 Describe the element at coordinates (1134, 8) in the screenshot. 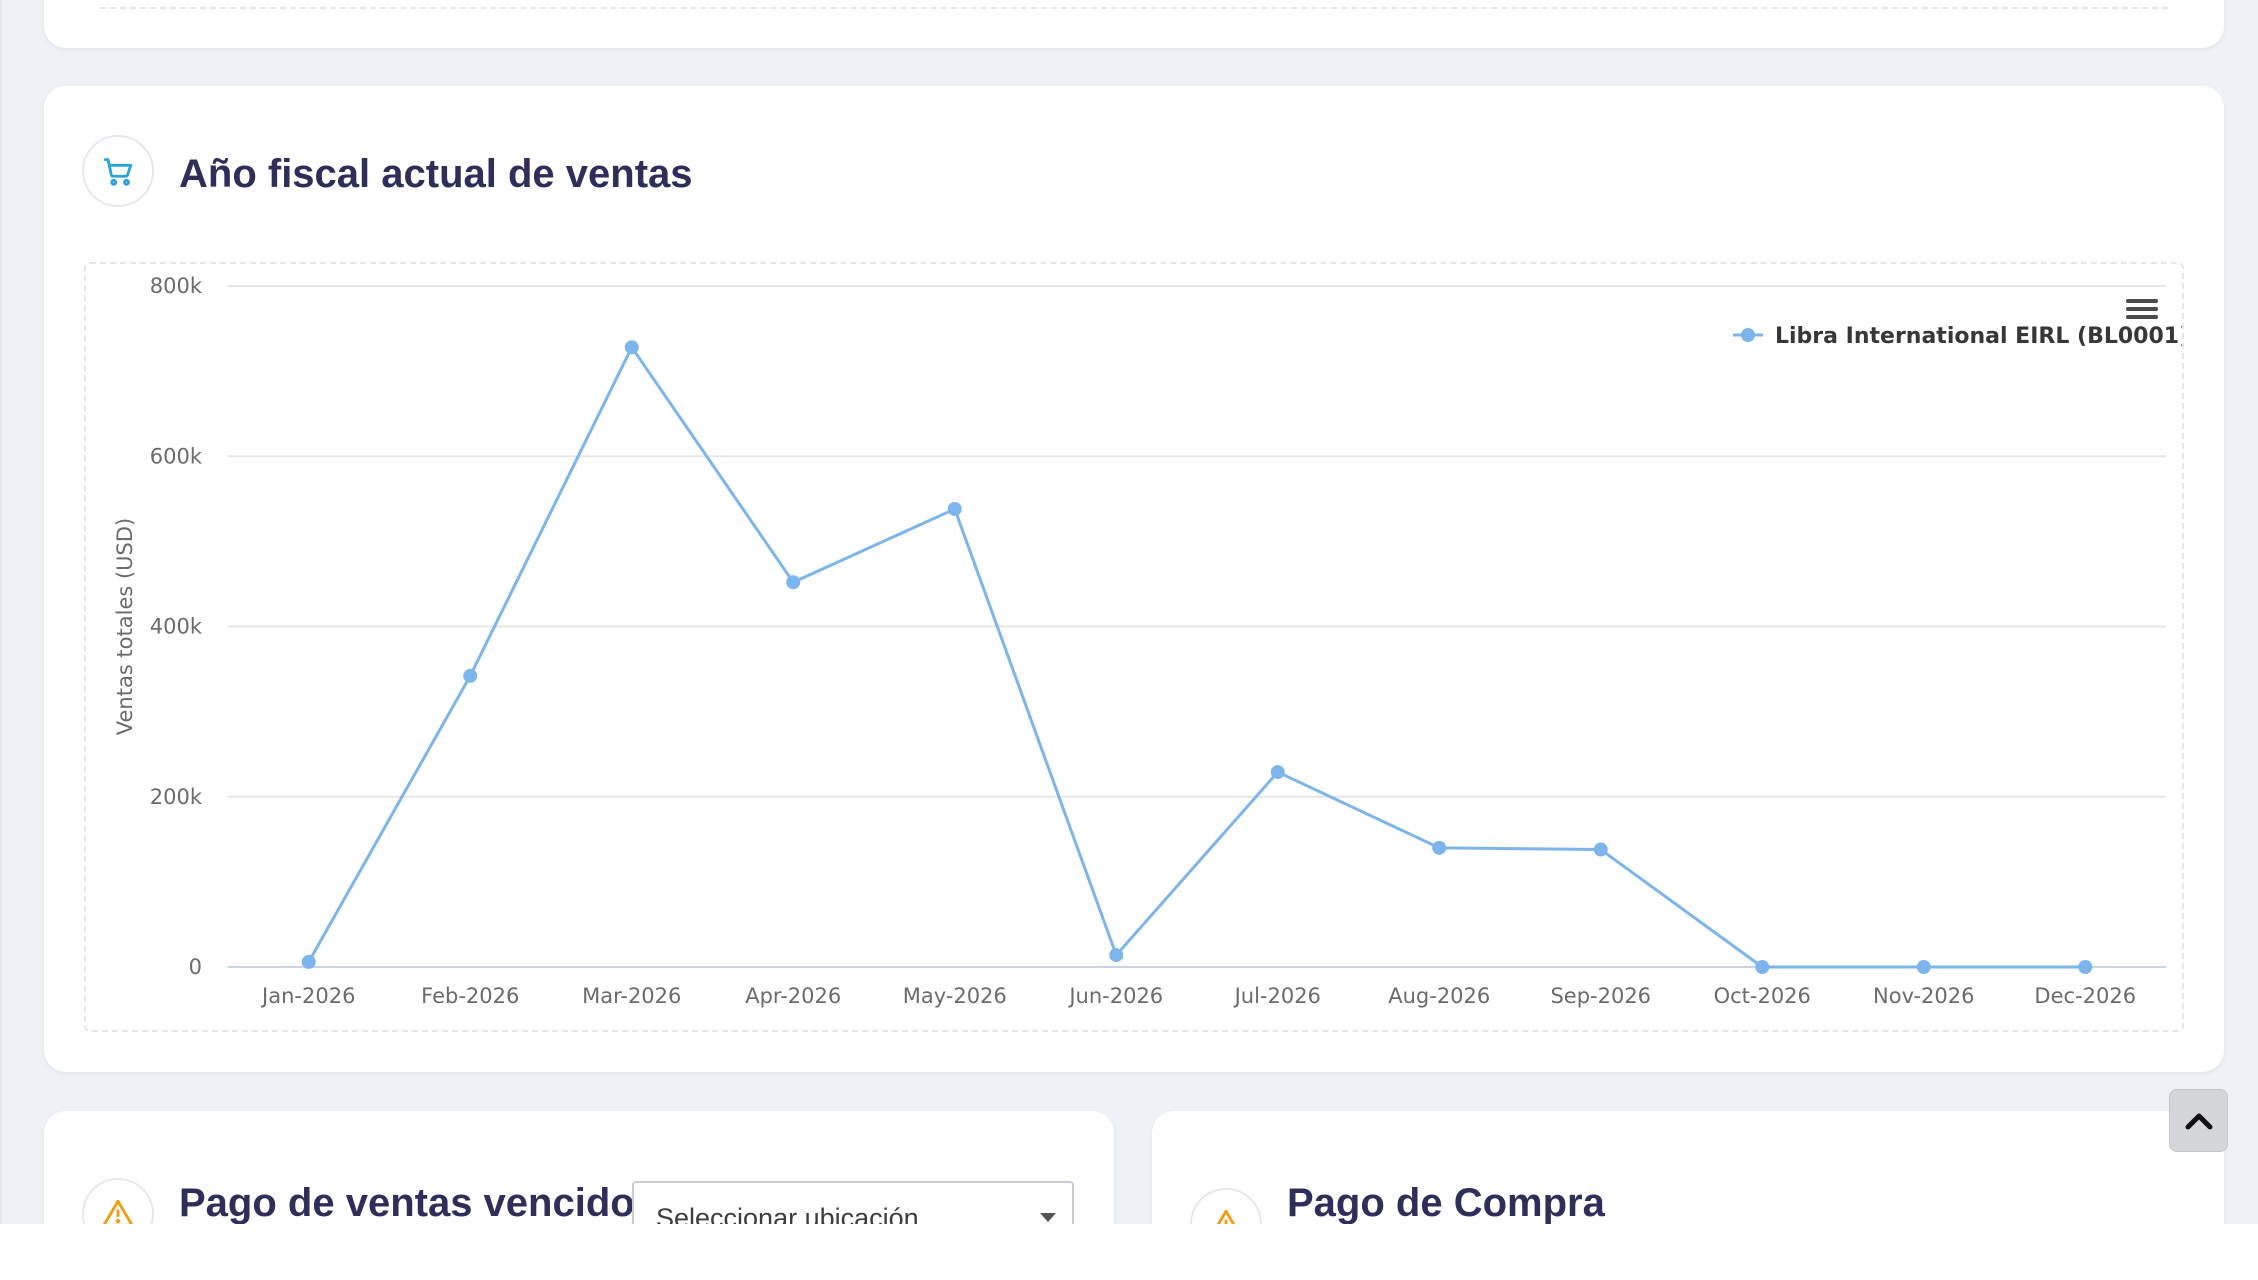

I see `divider` at that location.